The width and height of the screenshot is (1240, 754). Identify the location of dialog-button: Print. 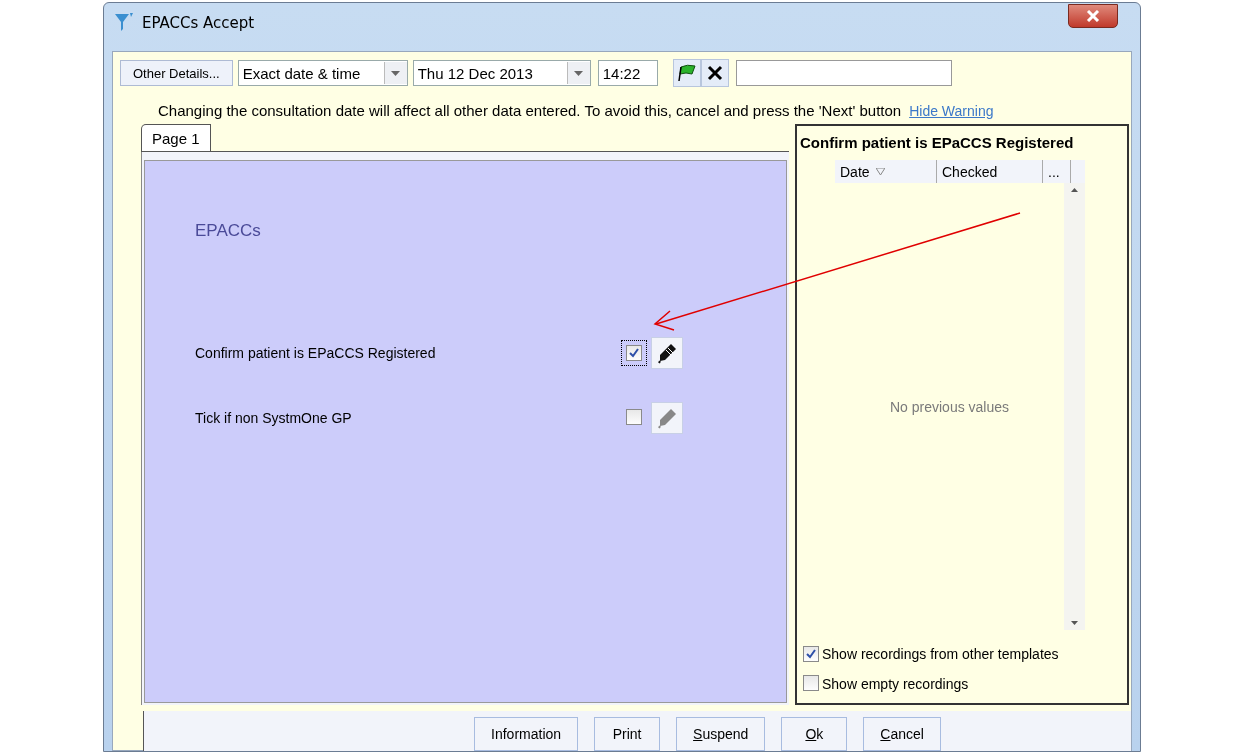
(627, 734).